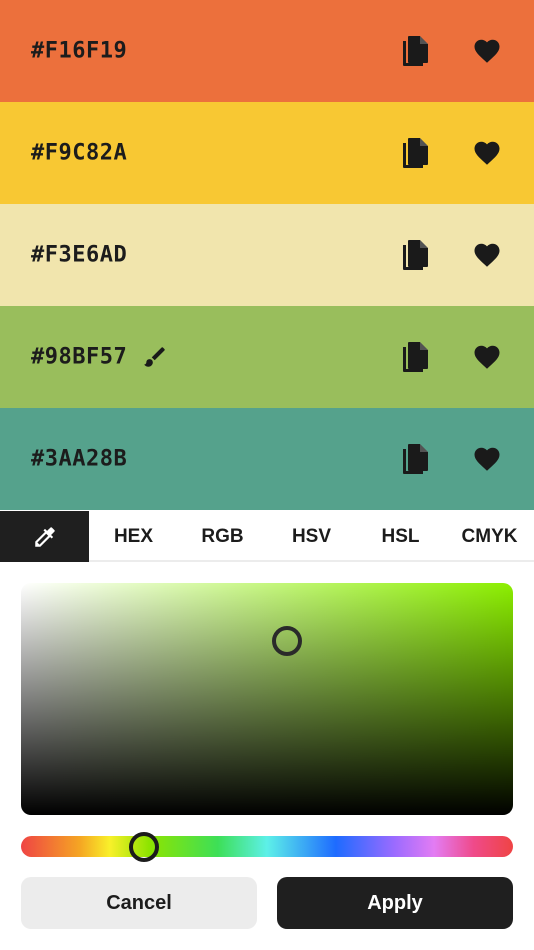  I want to click on tab-cmyk: CMYK, so click(489, 536).